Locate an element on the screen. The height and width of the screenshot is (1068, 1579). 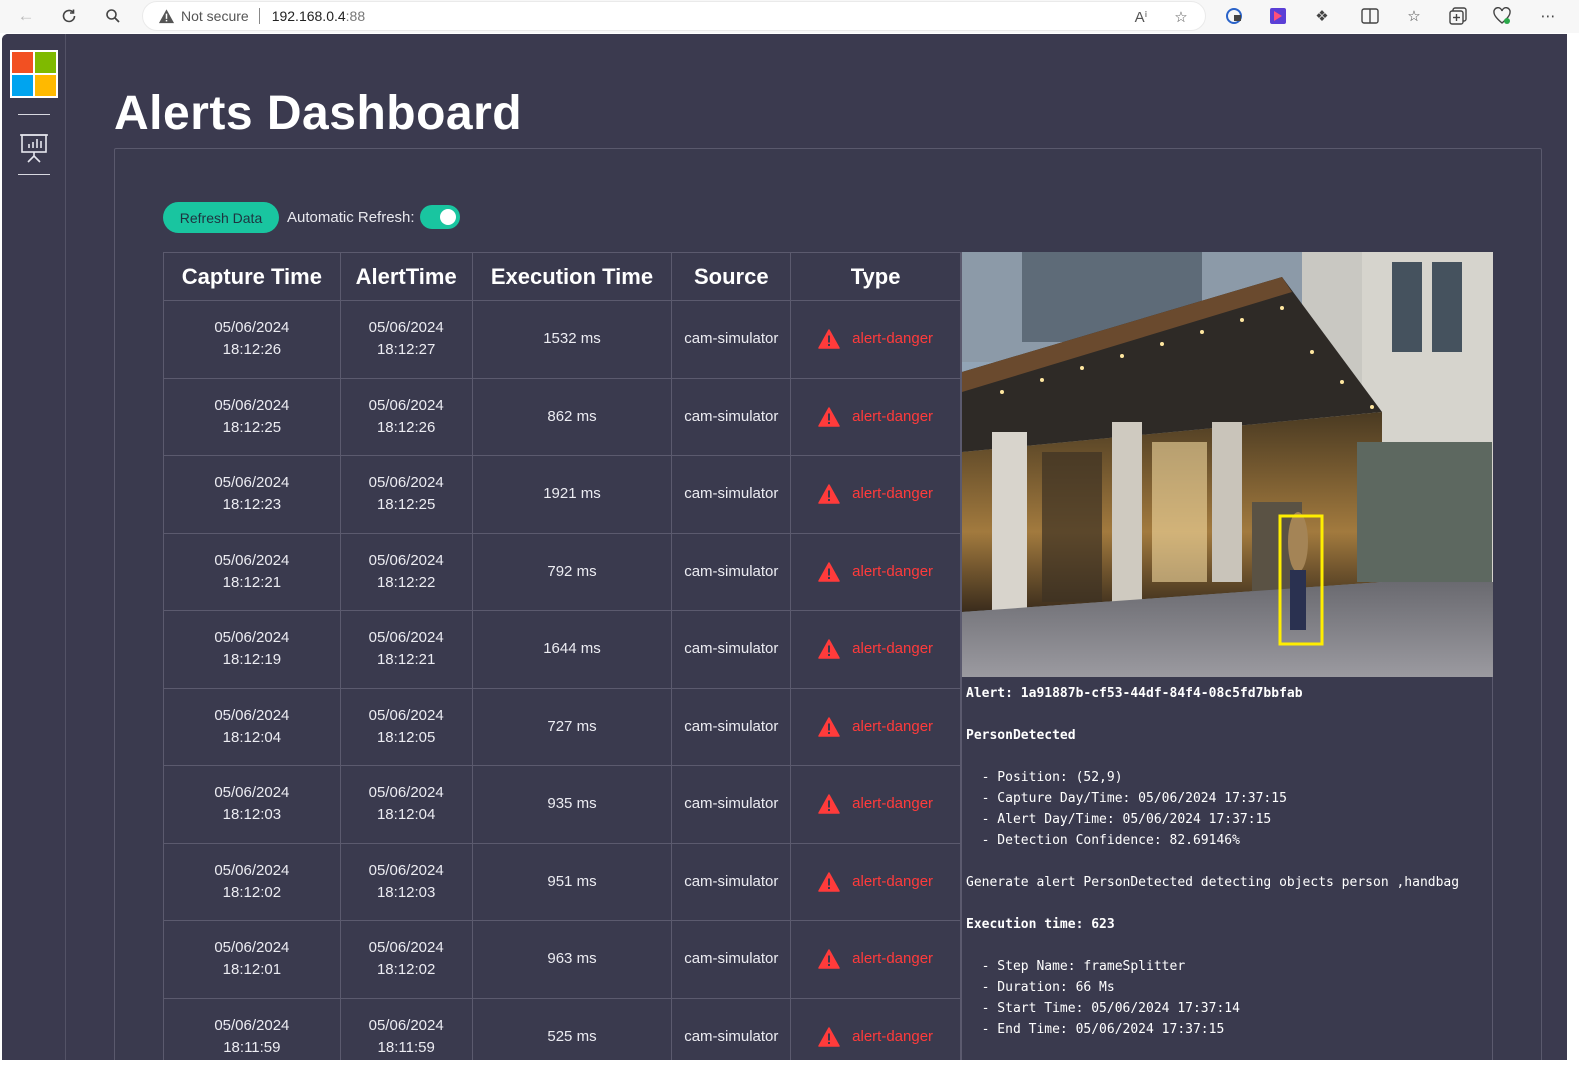
cell-execution-time: 963 ms is located at coordinates (572, 959).